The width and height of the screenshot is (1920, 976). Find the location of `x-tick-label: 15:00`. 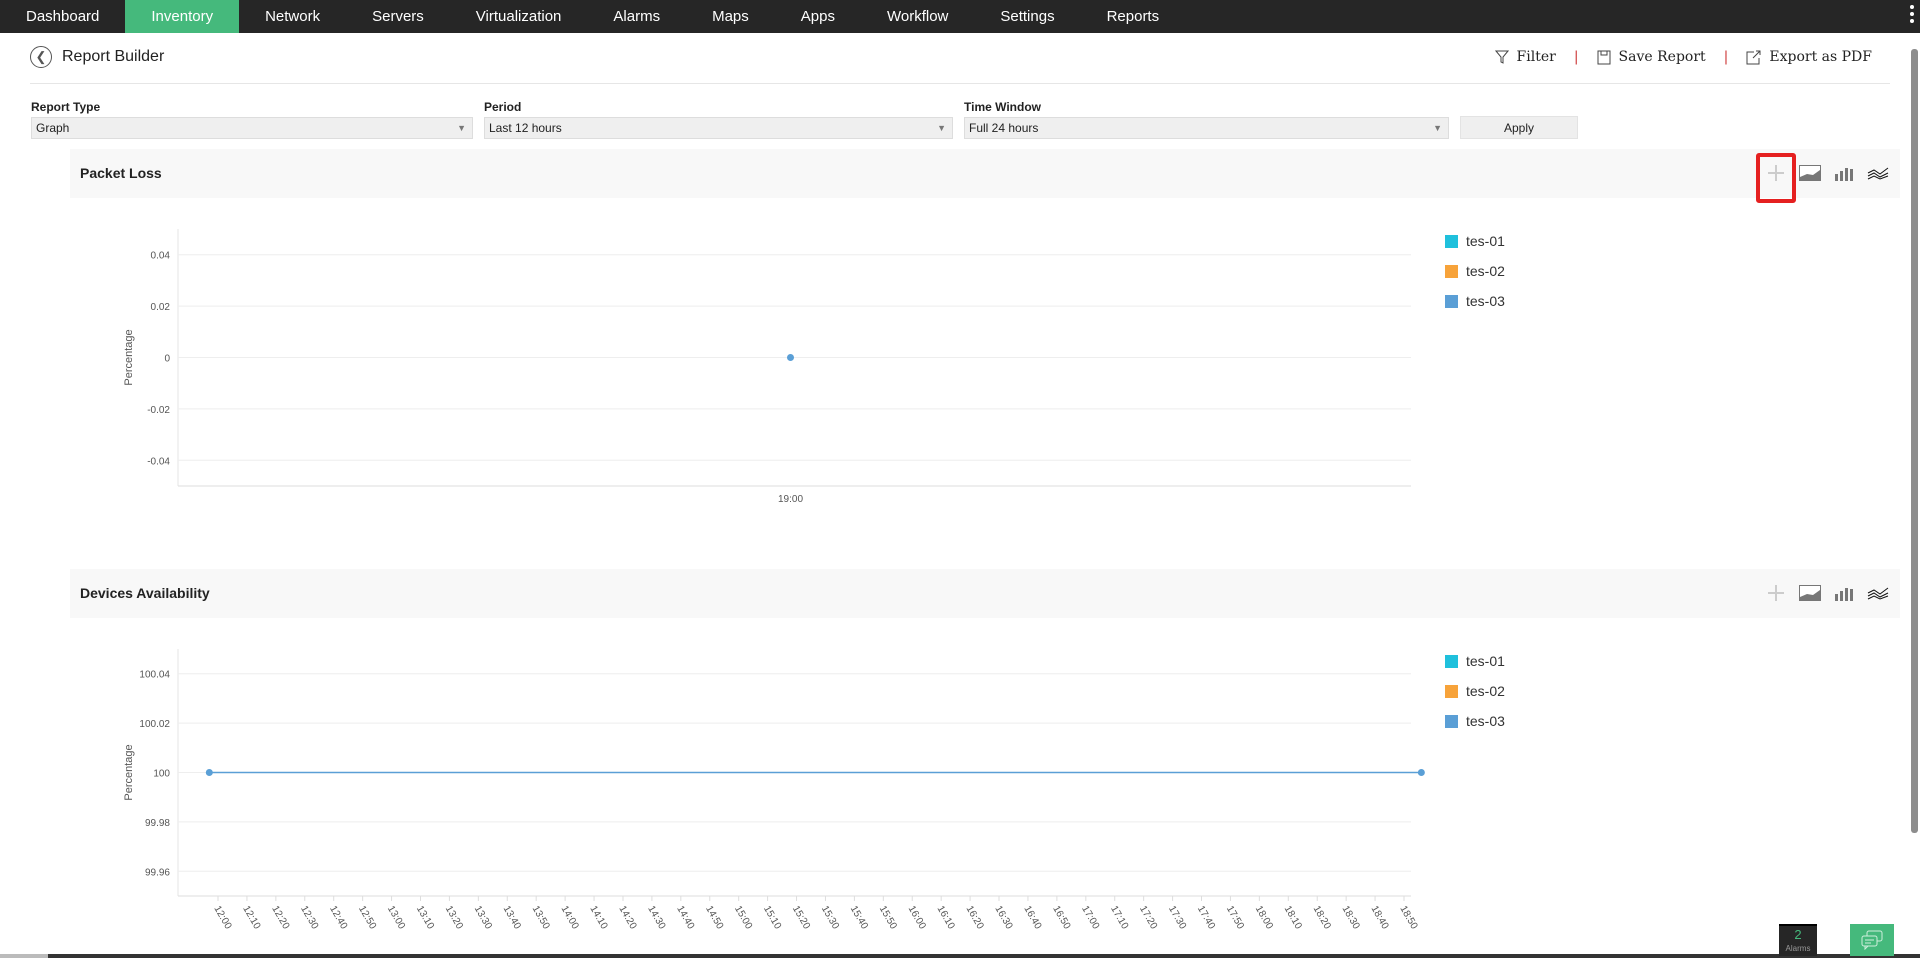

x-tick-label: 15:00 is located at coordinates (743, 918).